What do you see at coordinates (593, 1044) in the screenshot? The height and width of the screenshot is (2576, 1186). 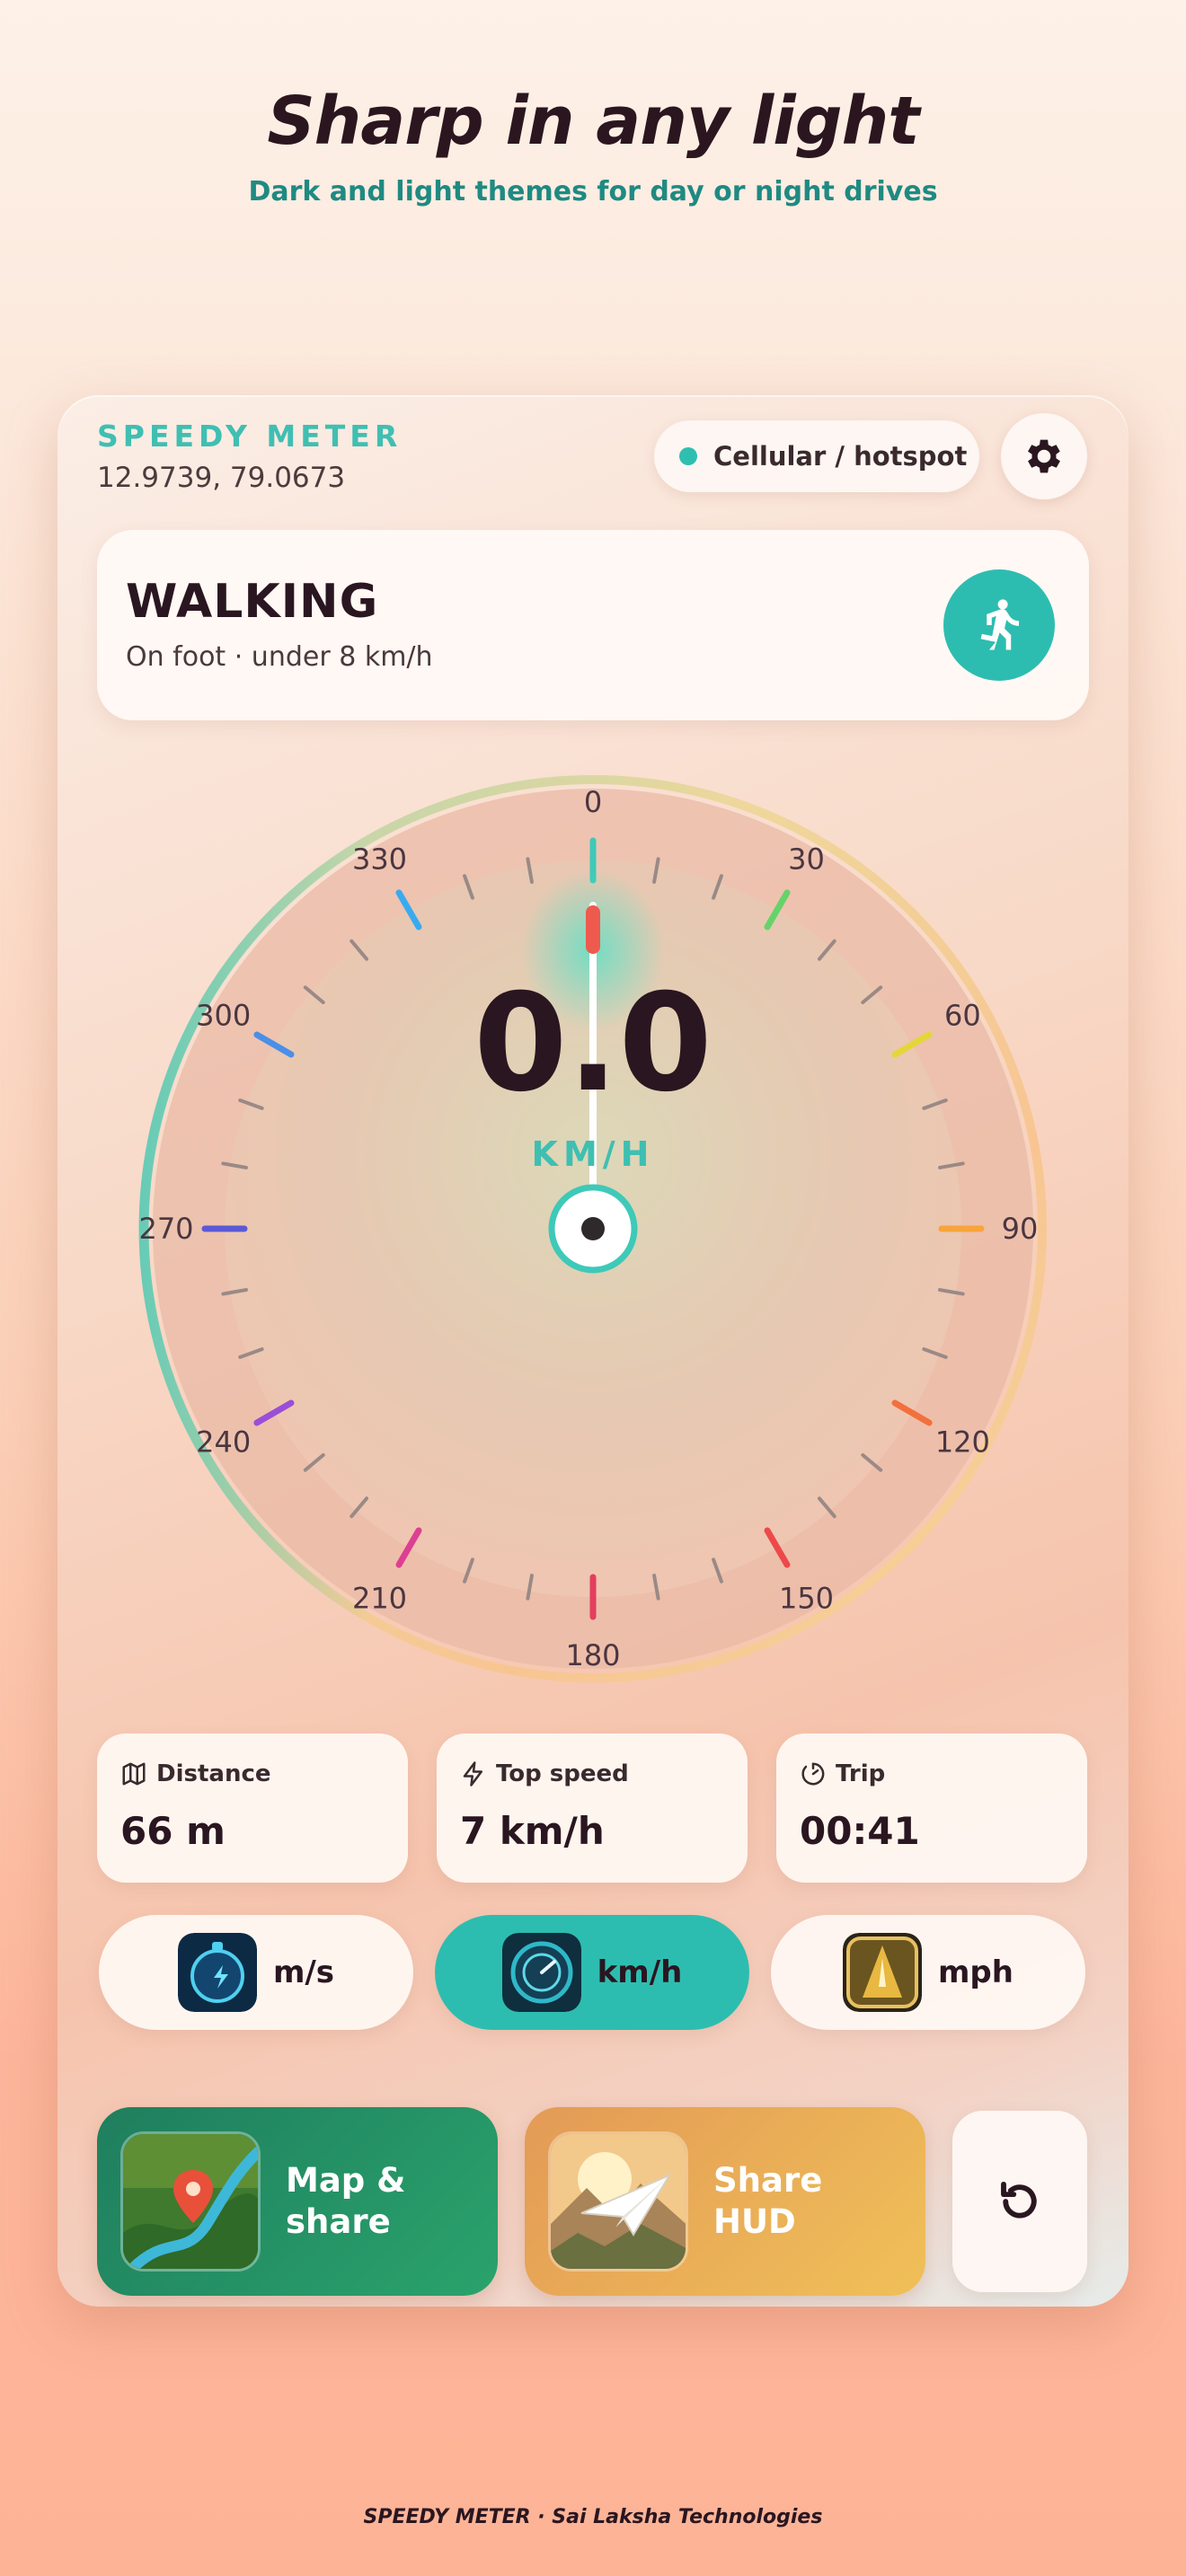 I see `speed-readout: 0.0` at bounding box center [593, 1044].